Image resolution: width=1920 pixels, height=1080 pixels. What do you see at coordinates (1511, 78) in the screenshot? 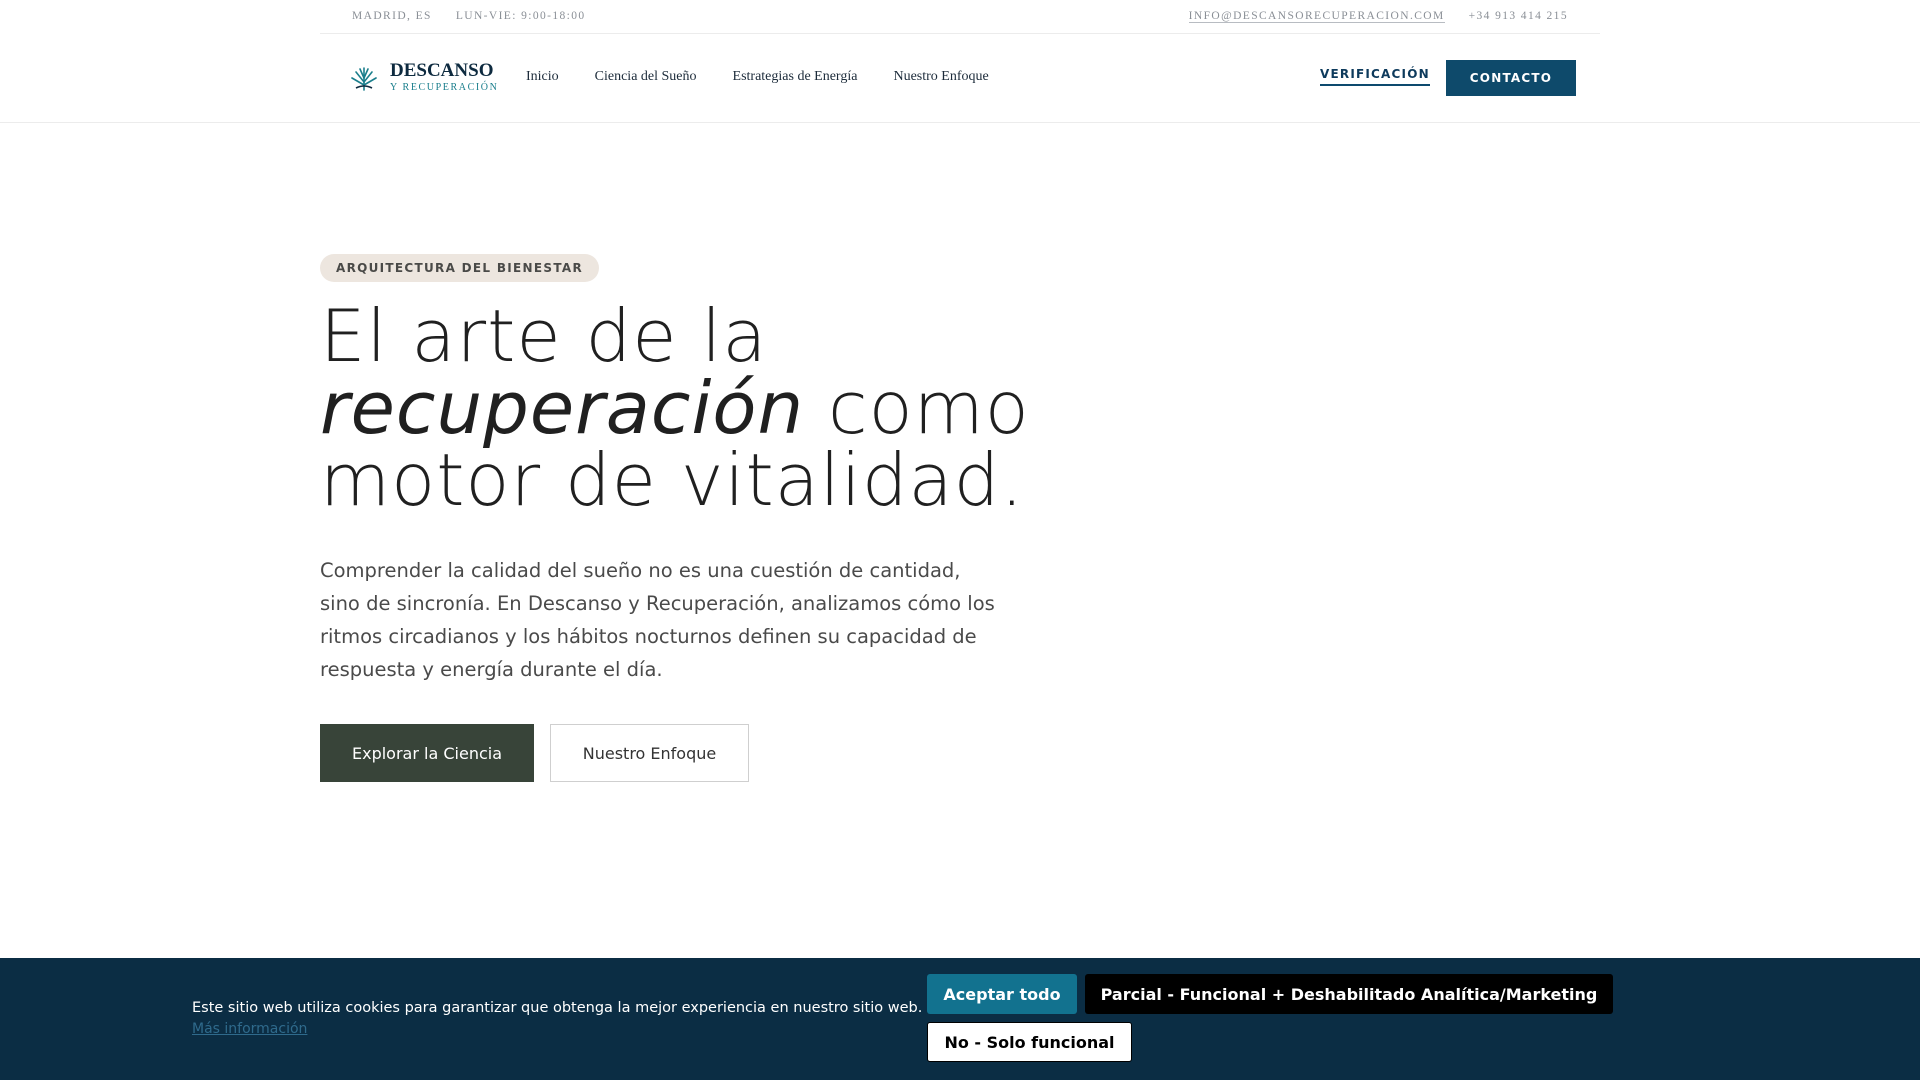
I see `contact-button: CONTACTO` at bounding box center [1511, 78].